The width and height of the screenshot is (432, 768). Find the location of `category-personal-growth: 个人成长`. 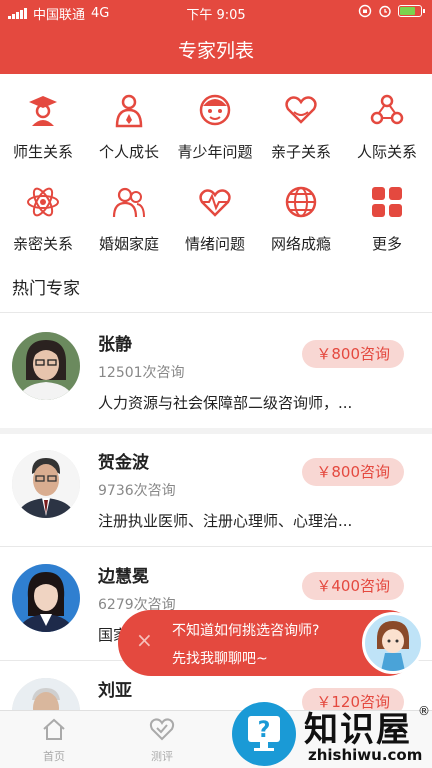

category-personal-growth: 个人成长 is located at coordinates (129, 127).